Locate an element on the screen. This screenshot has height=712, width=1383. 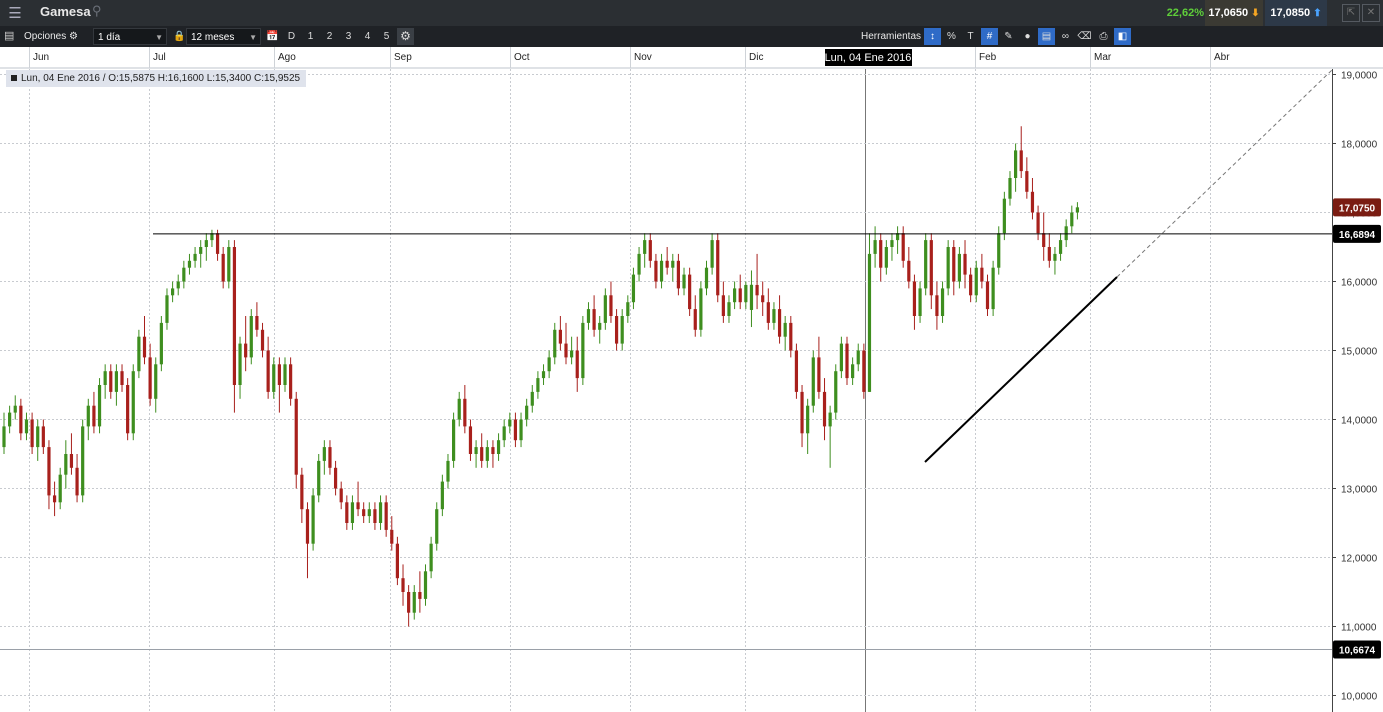
list-icon: ▤ is located at coordinates (9, 36).